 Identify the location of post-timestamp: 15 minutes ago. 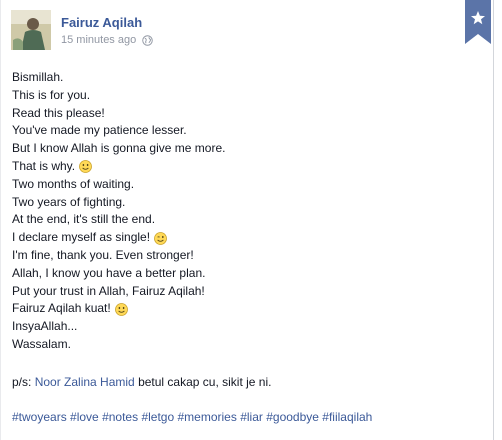
(98, 40).